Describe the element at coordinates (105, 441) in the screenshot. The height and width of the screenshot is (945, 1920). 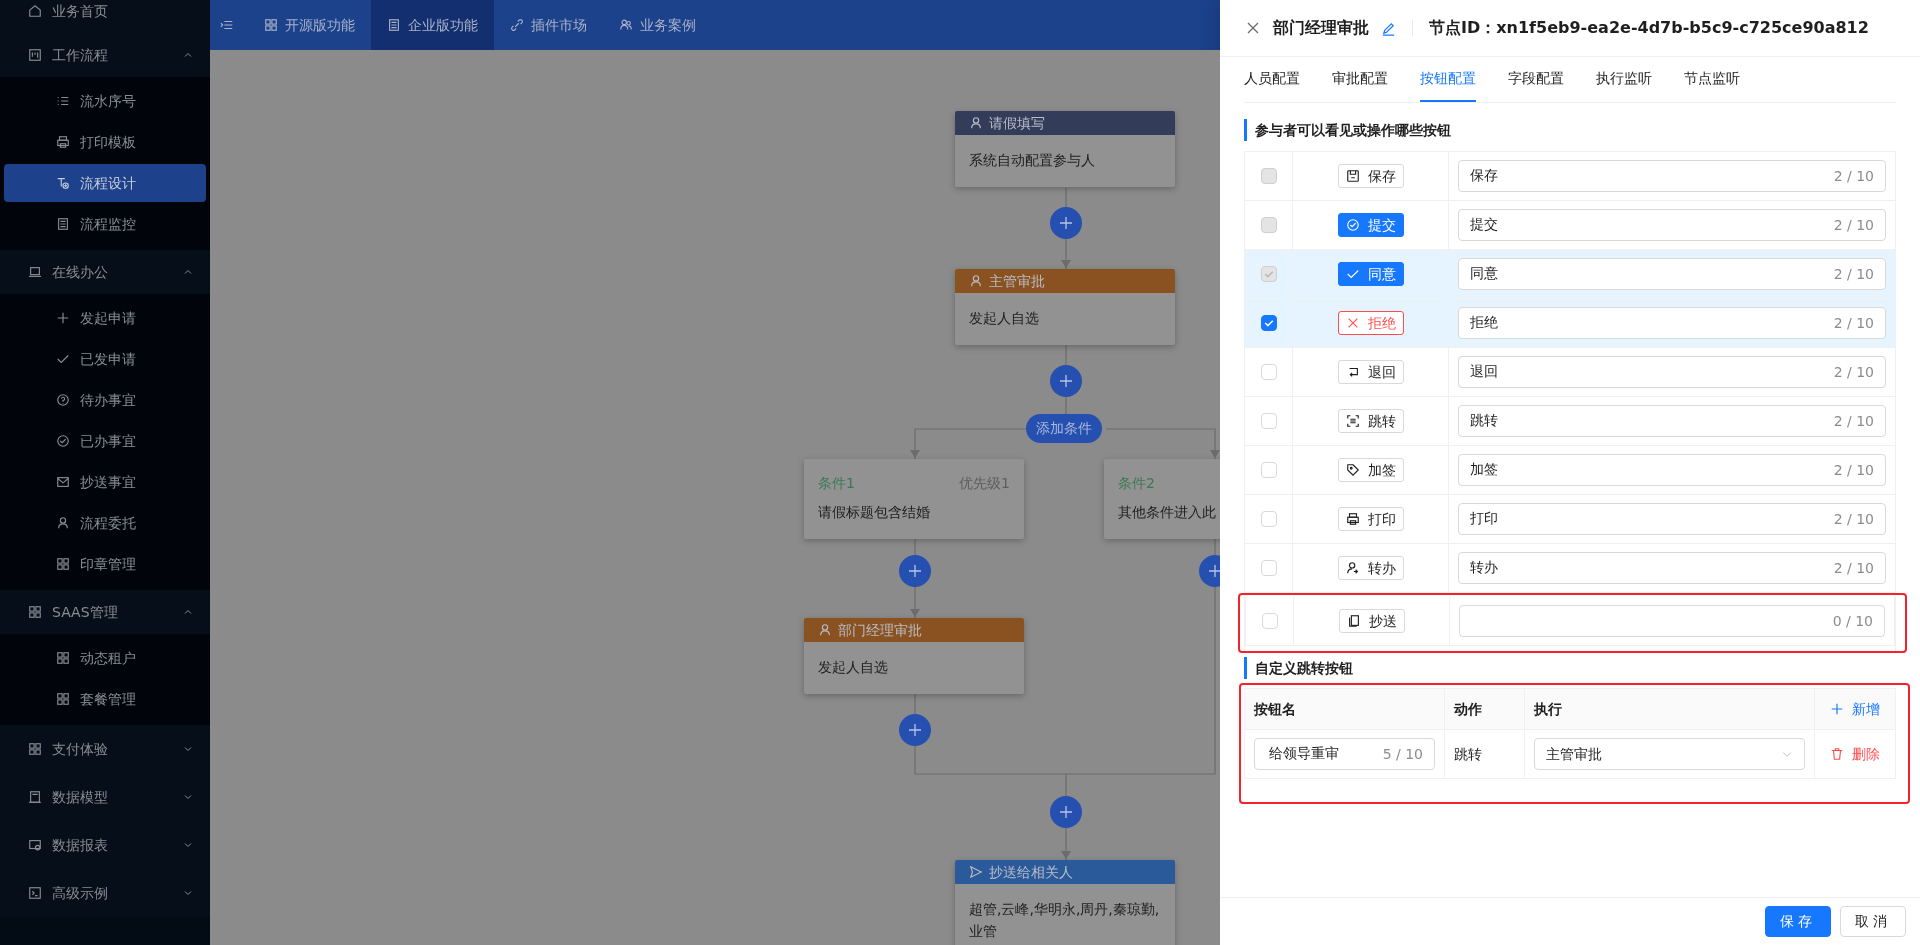
I see `sidebar-item: 已办事宜` at that location.